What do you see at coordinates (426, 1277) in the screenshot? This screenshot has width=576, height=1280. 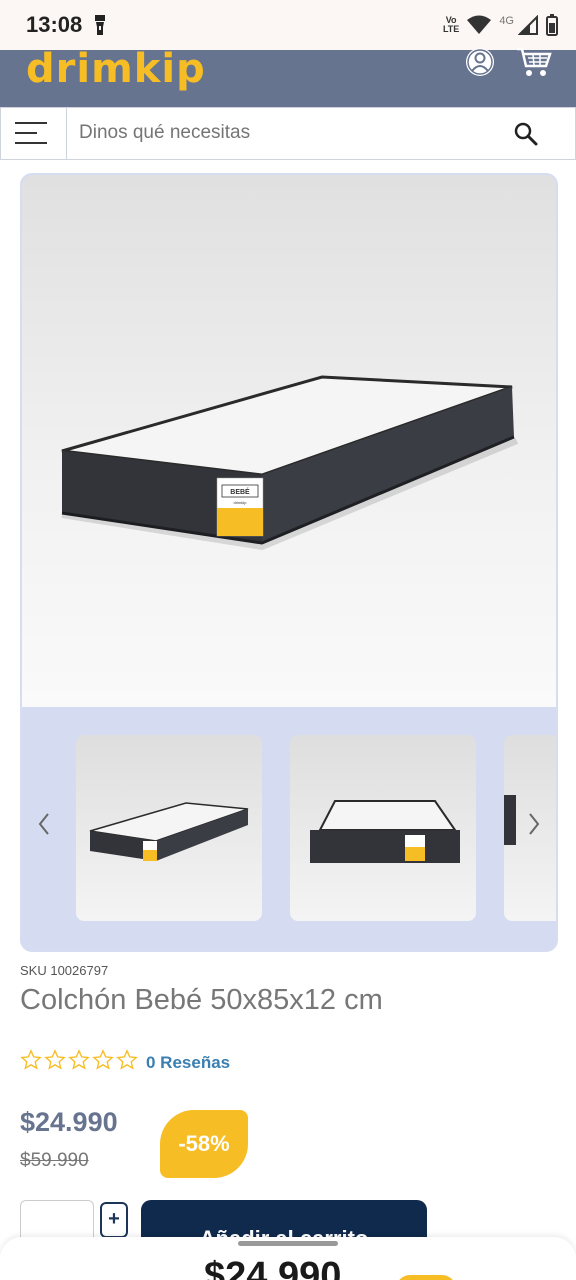 I see `sticky-discount-badge` at bounding box center [426, 1277].